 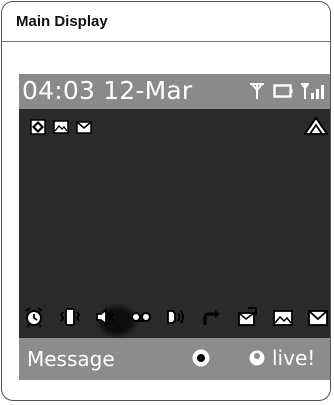 I want to click on speaker-icon, so click(x=175, y=317).